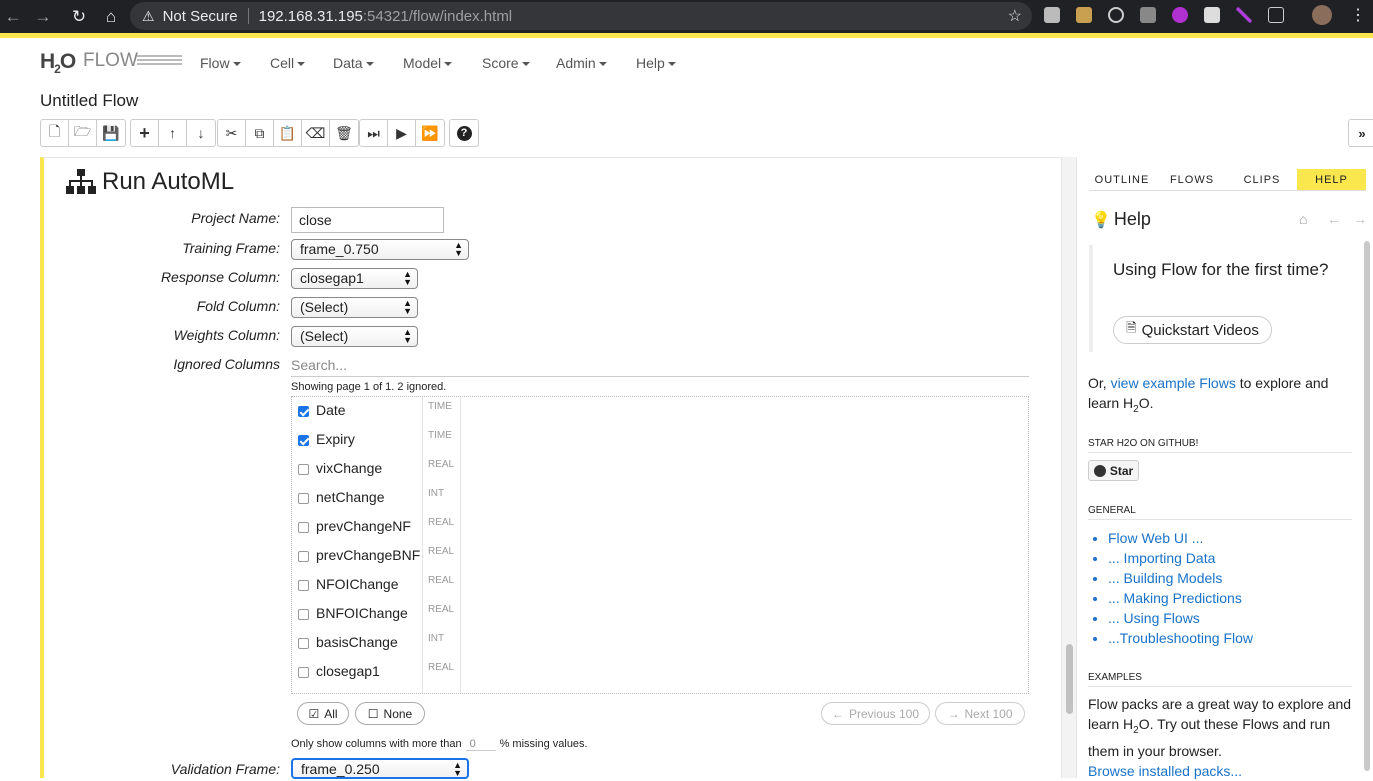 This screenshot has height=781, width=1373. What do you see at coordinates (220, 63) in the screenshot?
I see `menu-flow: Flow` at bounding box center [220, 63].